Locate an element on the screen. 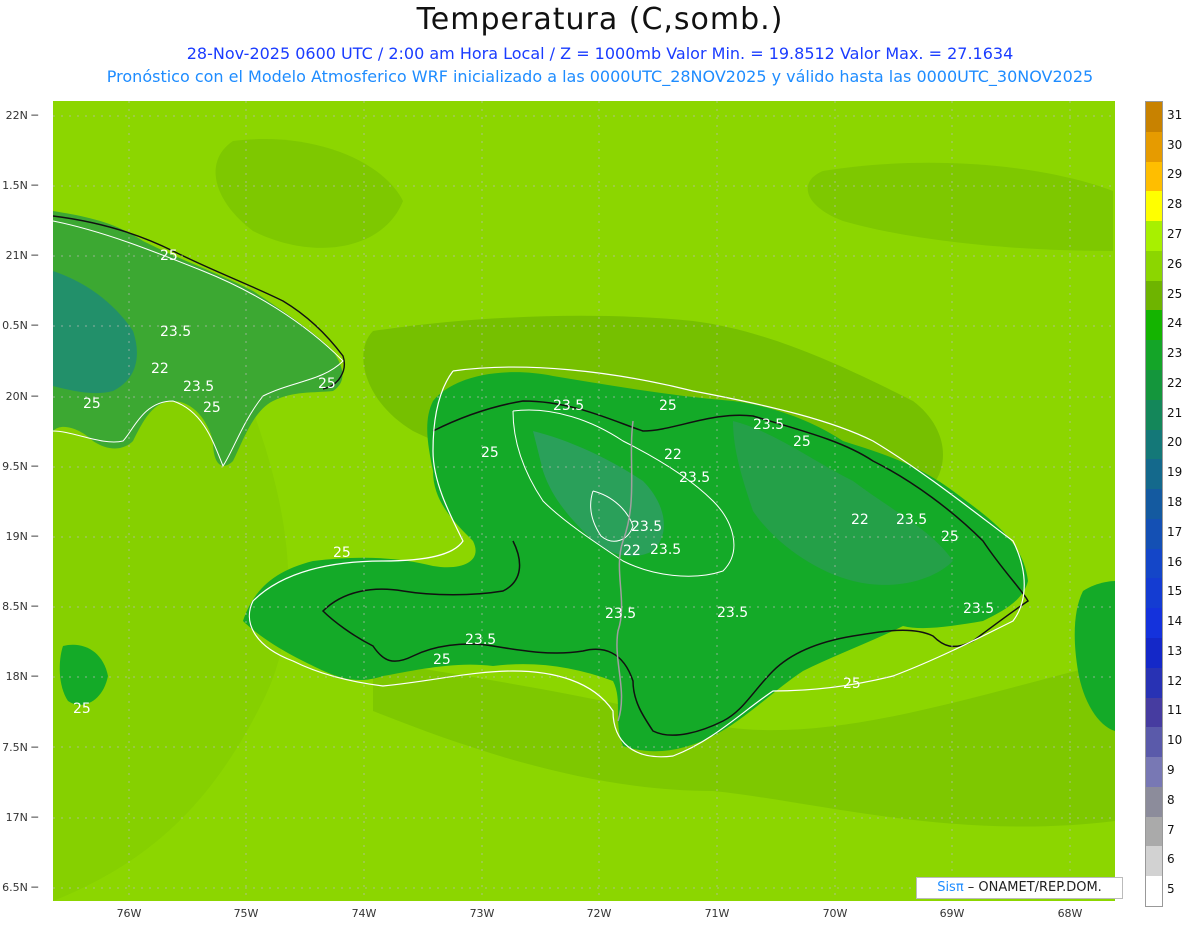 This screenshot has width=1200, height=927. longitude-label: 73W is located at coordinates (482, 913).